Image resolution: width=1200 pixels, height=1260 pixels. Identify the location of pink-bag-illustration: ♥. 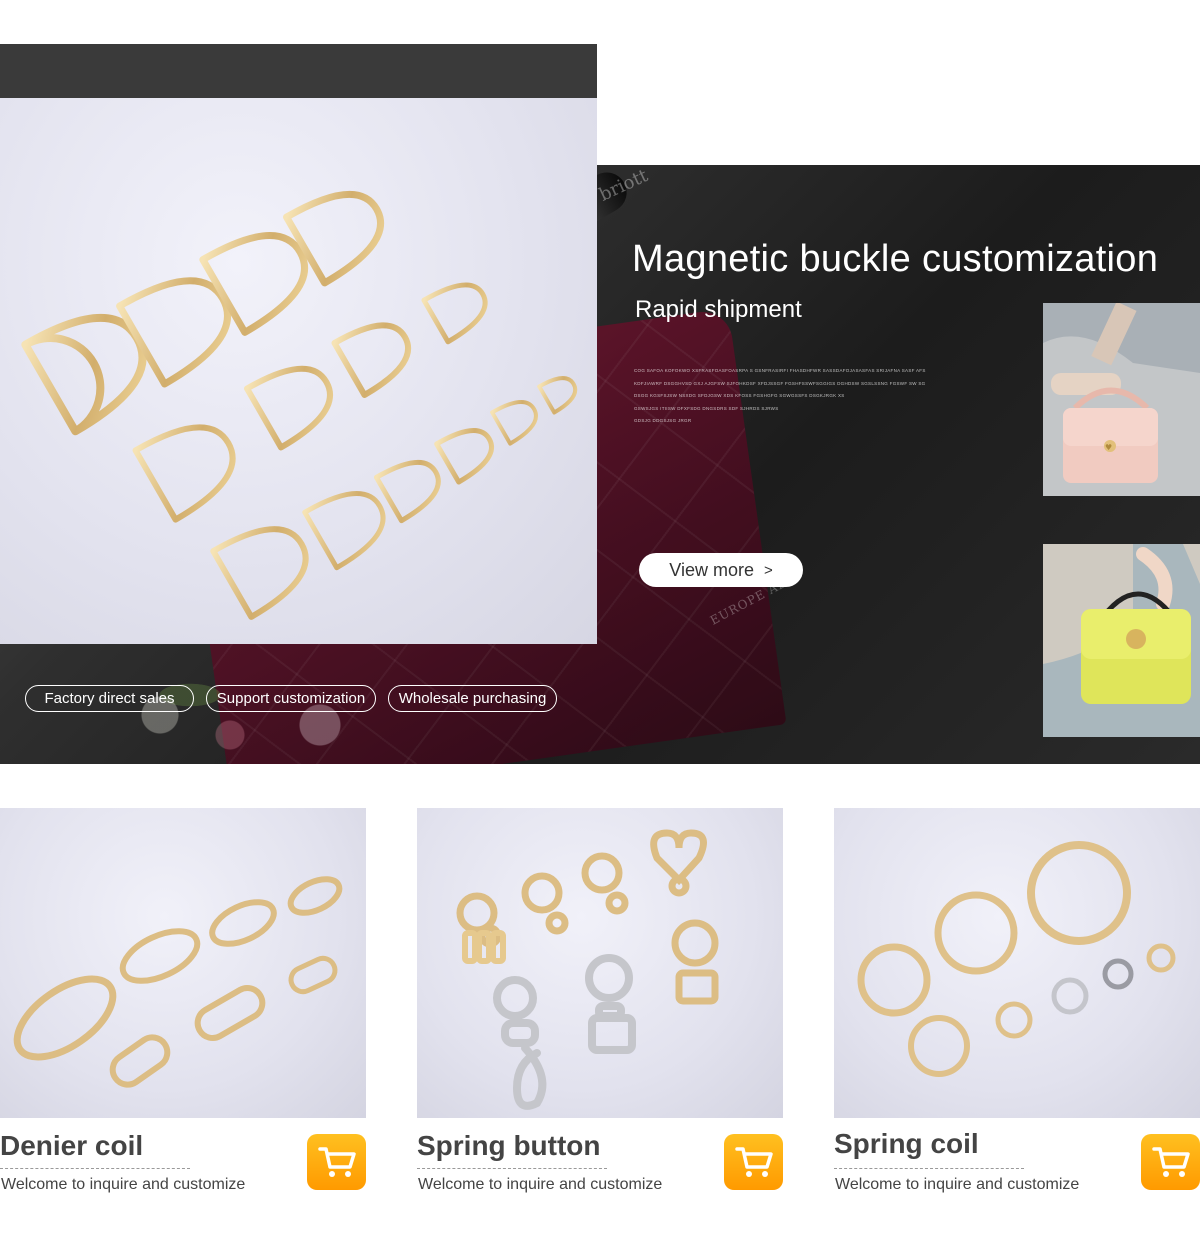
(1121, 399).